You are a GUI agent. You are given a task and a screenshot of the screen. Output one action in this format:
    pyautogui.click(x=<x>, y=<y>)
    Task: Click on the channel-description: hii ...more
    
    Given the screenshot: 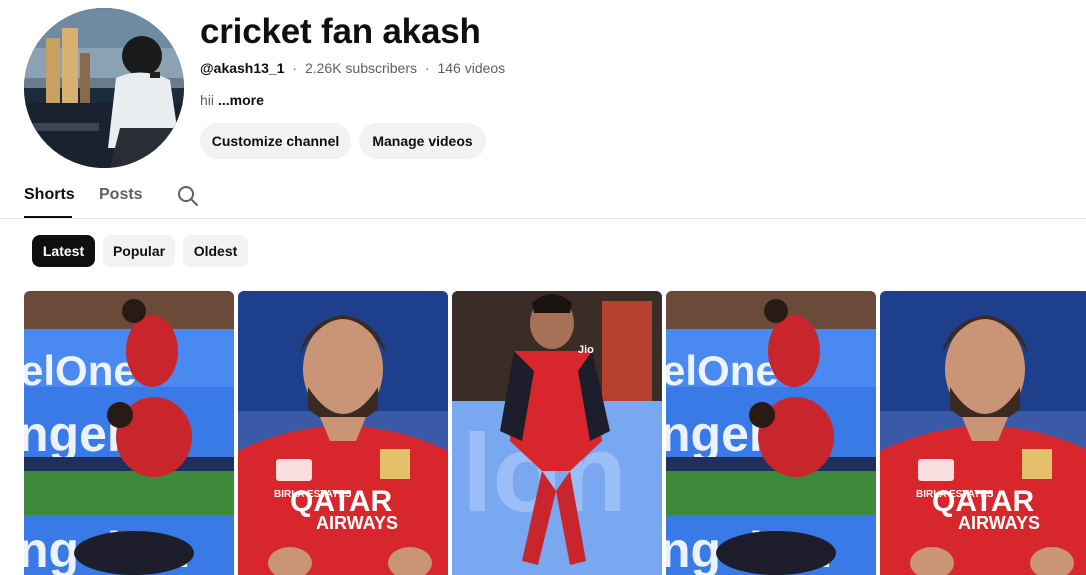 What is the action you would take?
    pyautogui.click(x=232, y=100)
    